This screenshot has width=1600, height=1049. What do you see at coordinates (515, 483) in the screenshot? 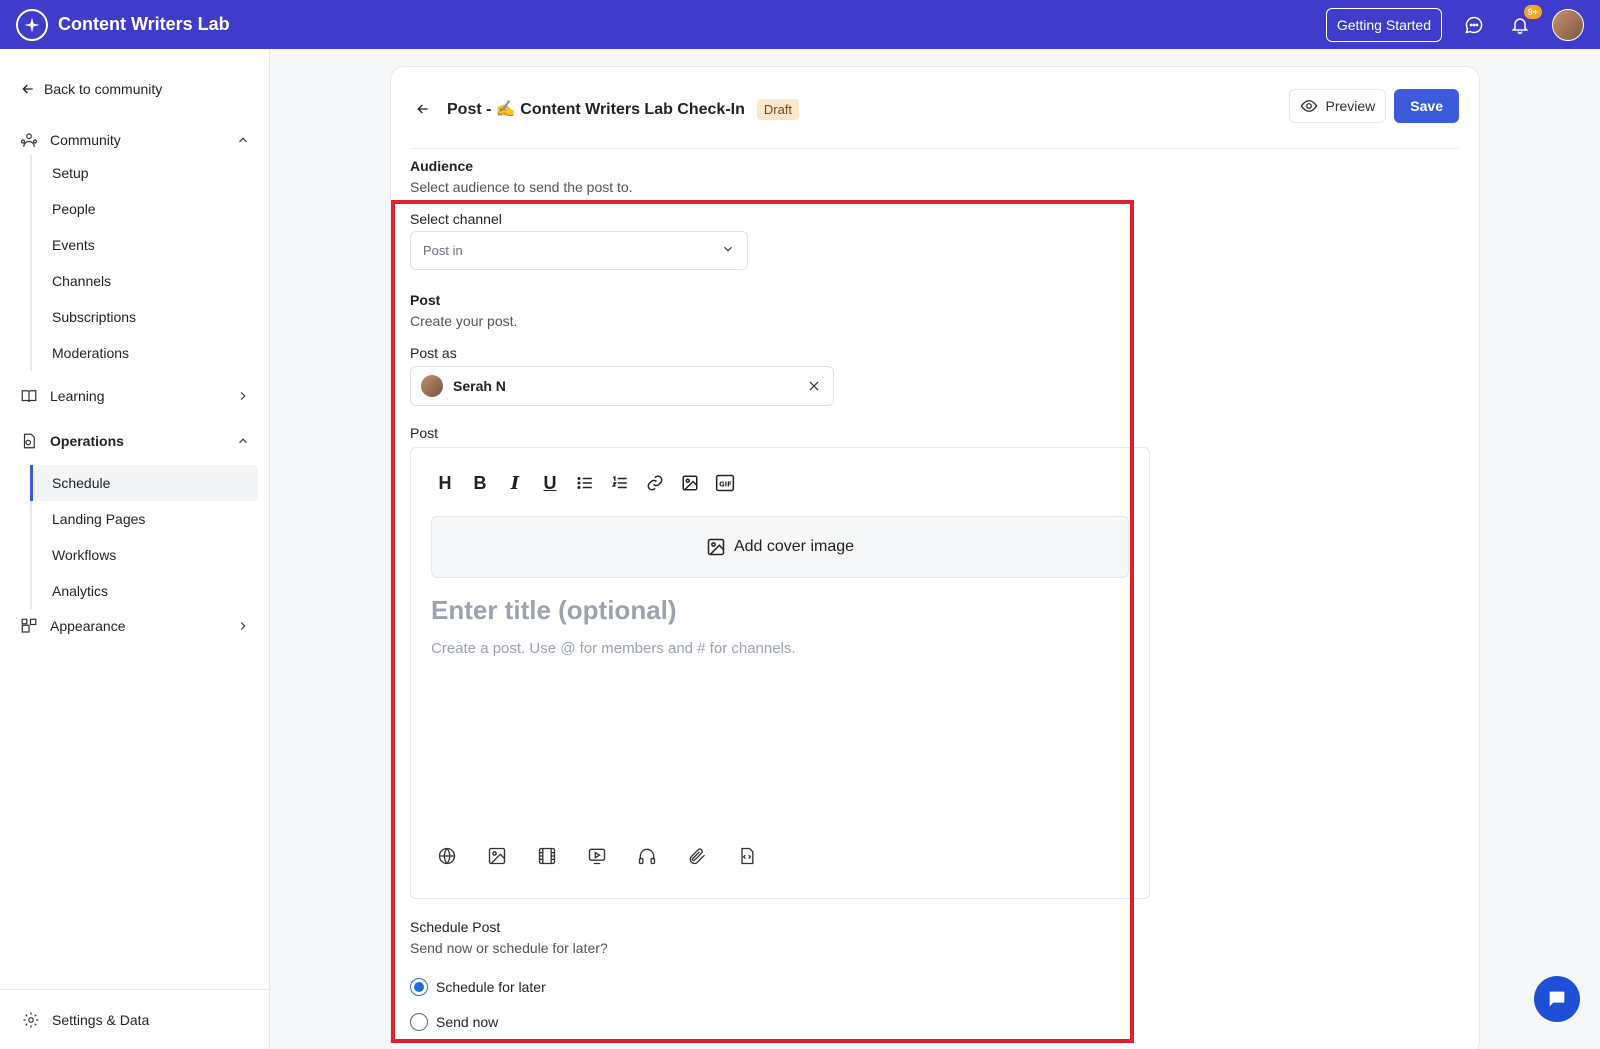
I see `italic-icon: I` at bounding box center [515, 483].